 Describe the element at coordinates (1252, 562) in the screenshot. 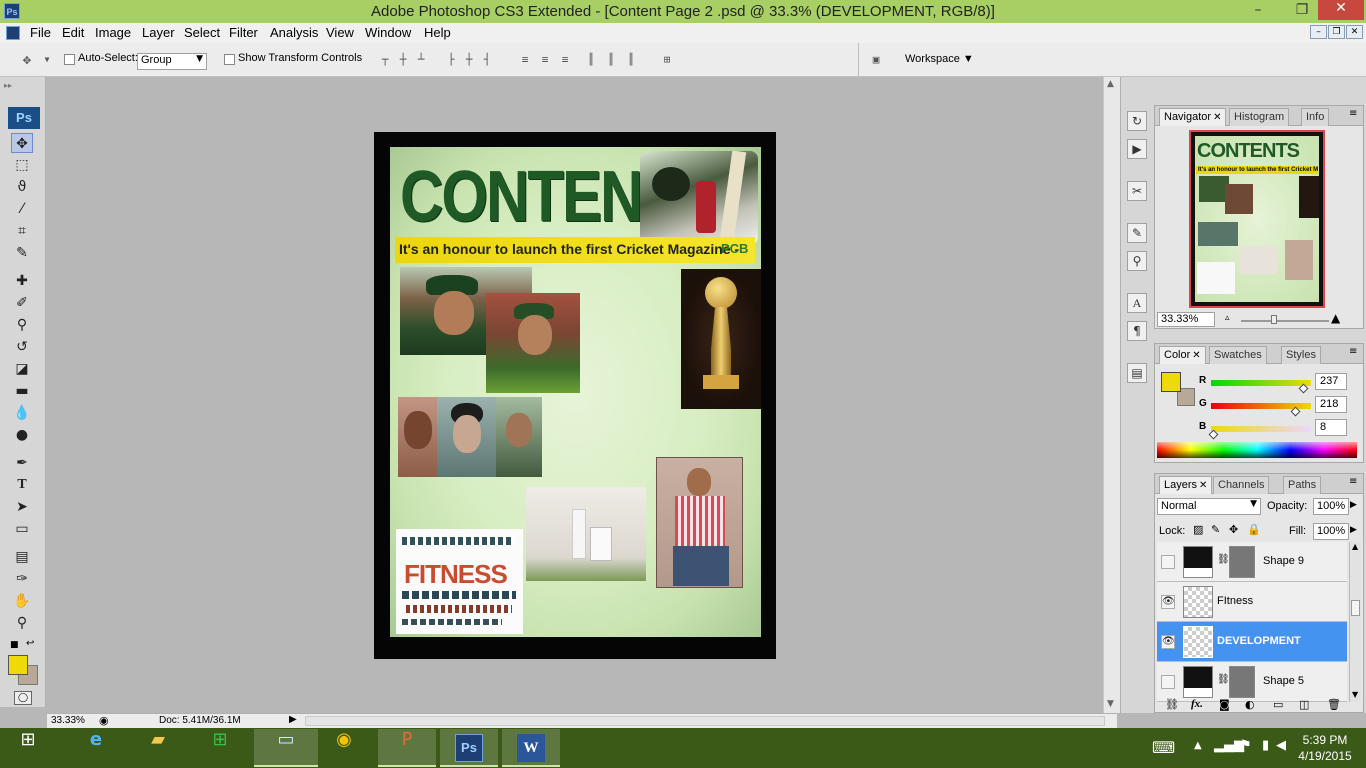

I see `layer-row: ⛓ Shape 9` at that location.